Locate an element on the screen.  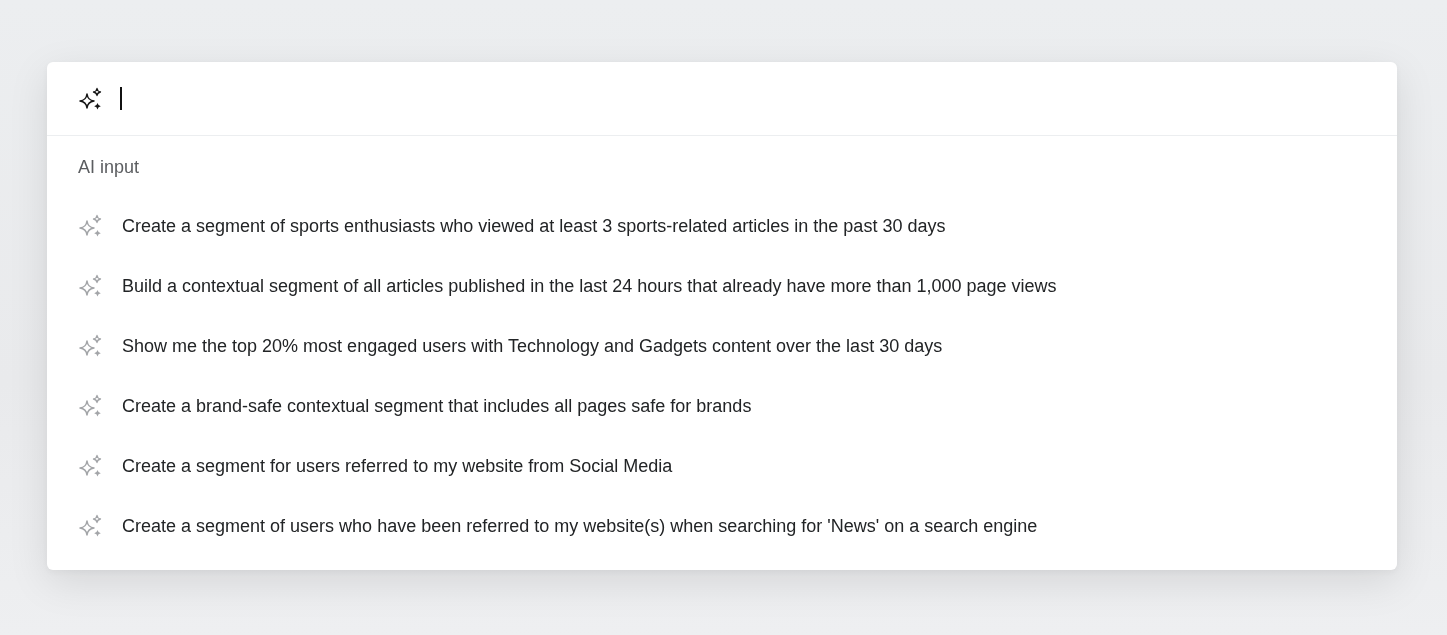
suggestion-item: Build a contextual segment of all articles published in the last 24 hours that already have more than 1,000 page views is located at coordinates (722, 286).